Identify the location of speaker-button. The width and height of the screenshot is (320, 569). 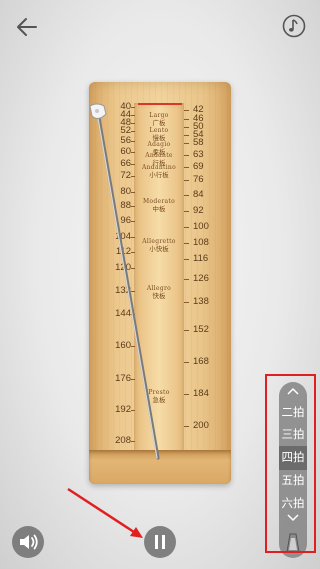
(28, 542).